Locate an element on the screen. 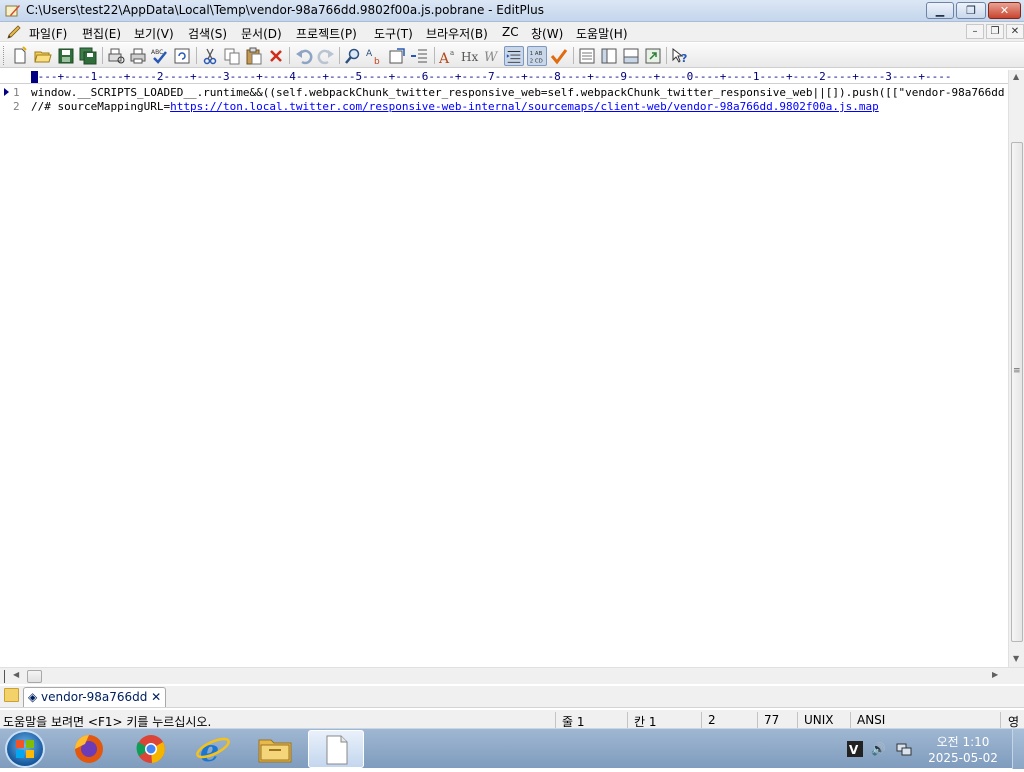 This screenshot has height=772, width=1024. start-button is located at coordinates (25, 749).